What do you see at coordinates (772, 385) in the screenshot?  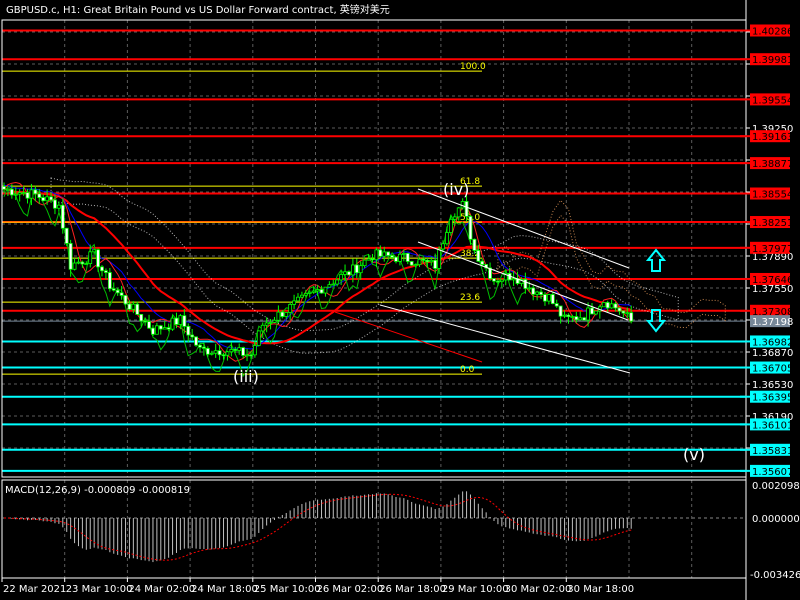 I see `price-tick-label: 1.36530` at bounding box center [772, 385].